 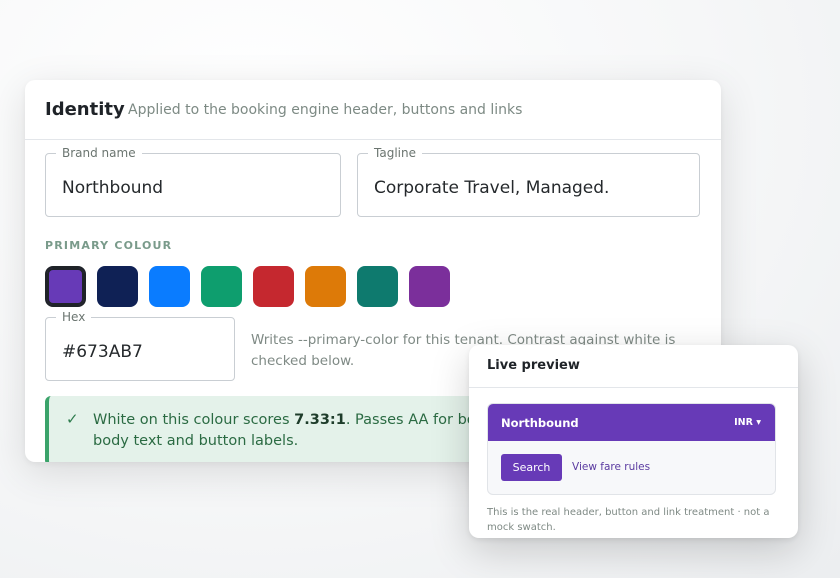 I want to click on hex-label: Hex, so click(x=74, y=317).